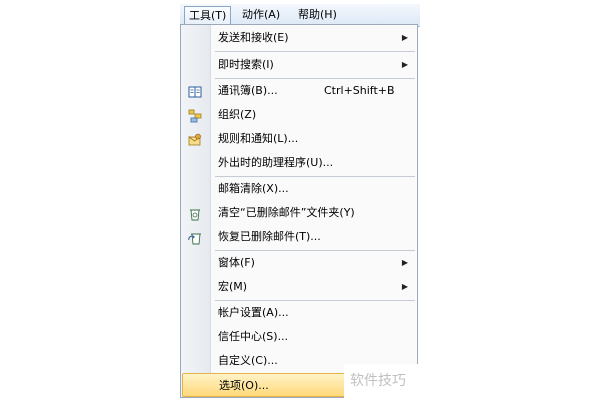  Describe the element at coordinates (195, 91) in the screenshot. I see `address-book-icon` at that location.